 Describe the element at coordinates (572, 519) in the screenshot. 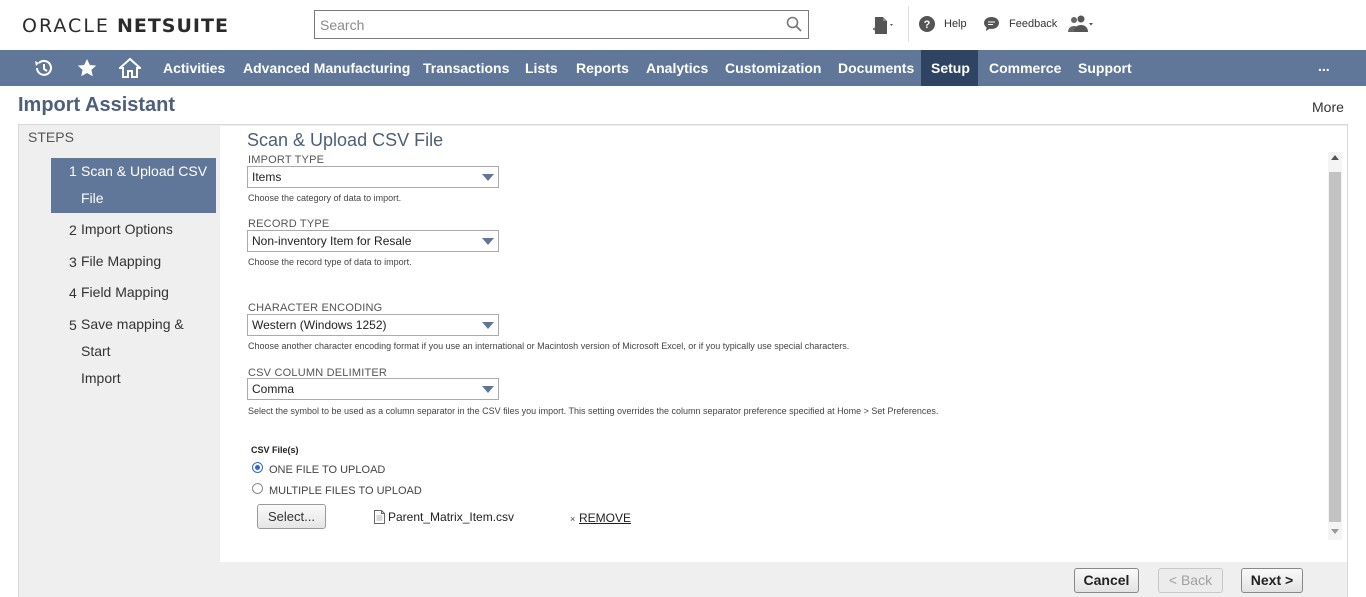

I see `remove-x-icon: ×` at that location.